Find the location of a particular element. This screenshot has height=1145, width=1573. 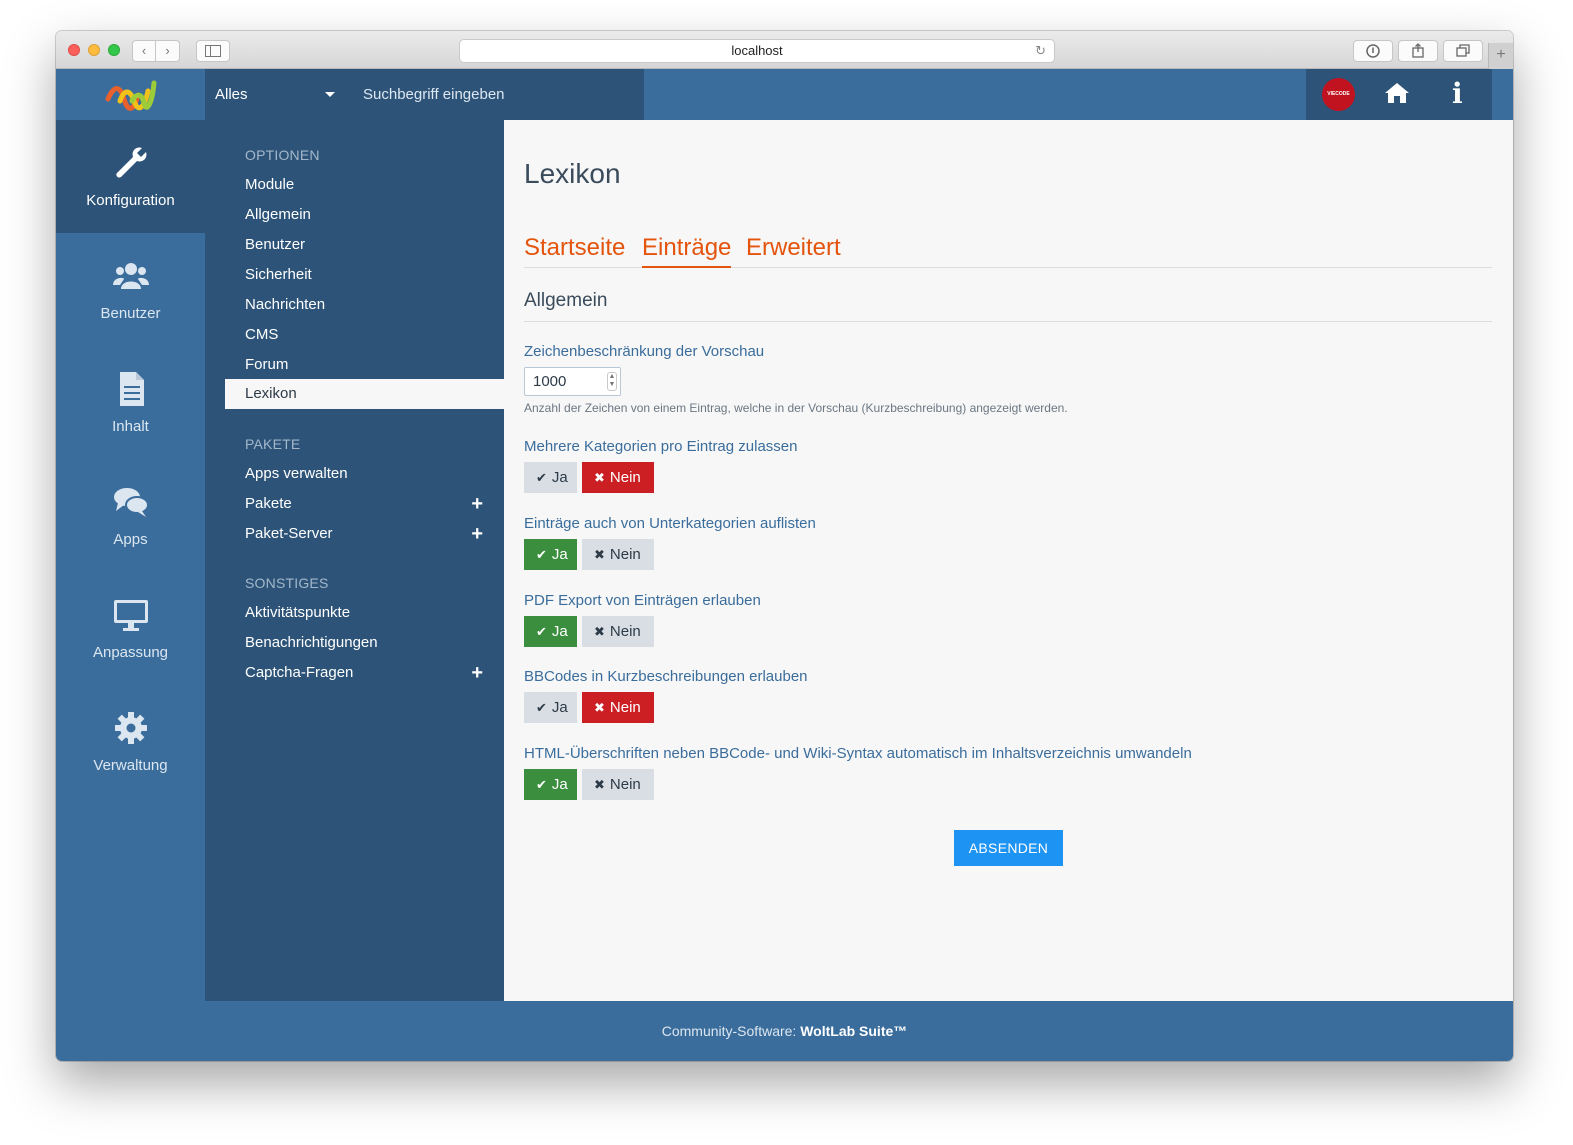

option-3-yes-button: ✔ Ja is located at coordinates (550, 631).